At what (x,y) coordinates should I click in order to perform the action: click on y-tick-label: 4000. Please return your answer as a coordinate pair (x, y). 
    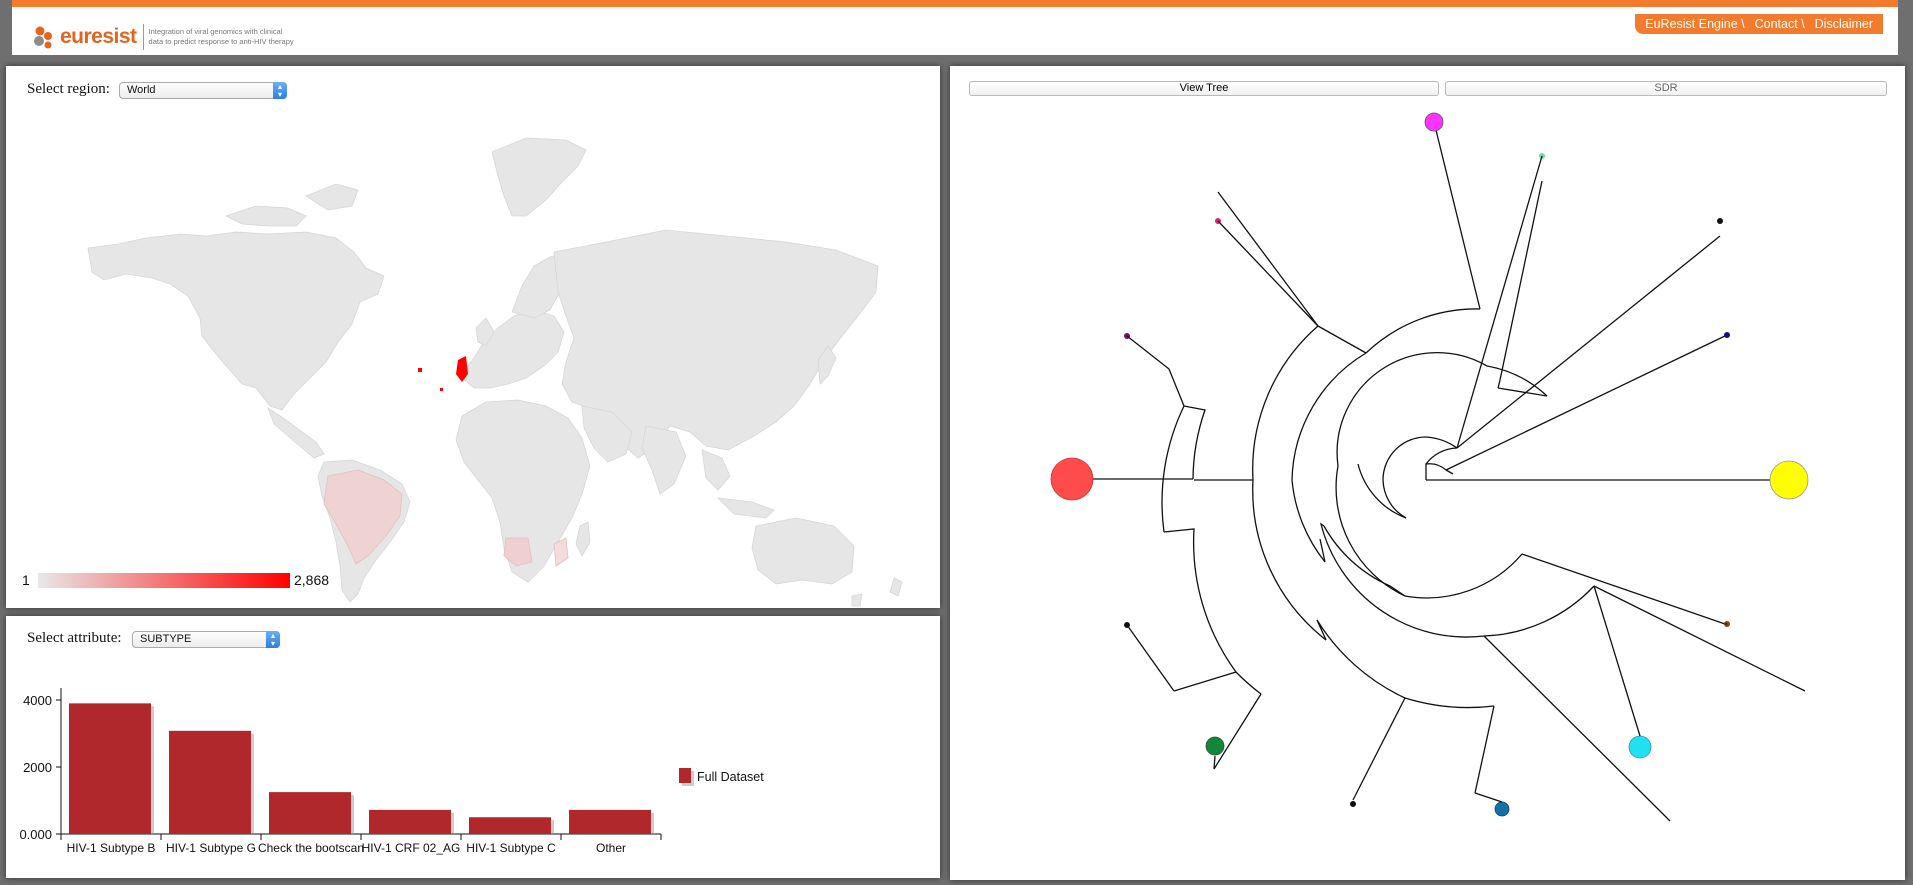
    Looking at the image, I should click on (37, 700).